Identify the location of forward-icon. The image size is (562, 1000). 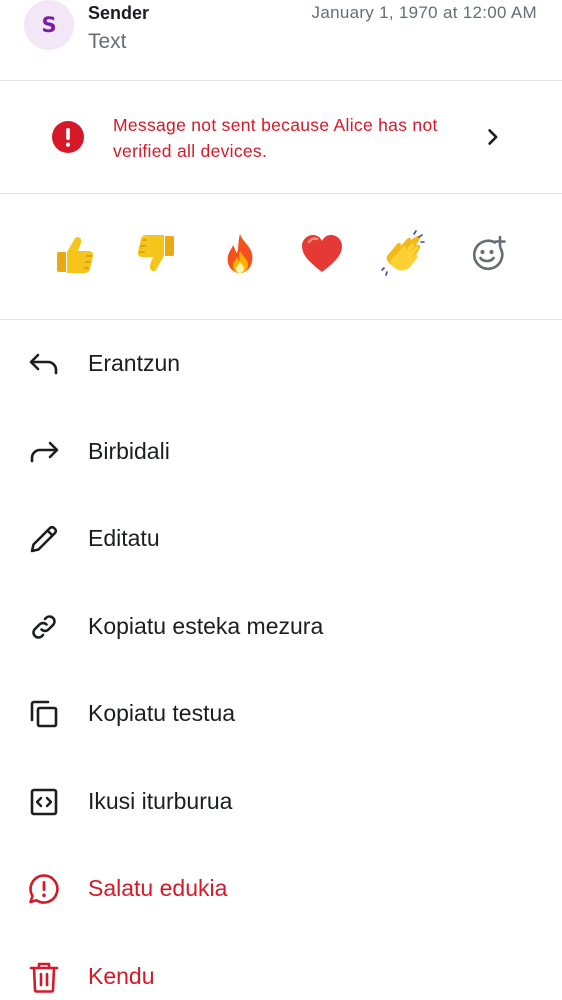
(44, 451).